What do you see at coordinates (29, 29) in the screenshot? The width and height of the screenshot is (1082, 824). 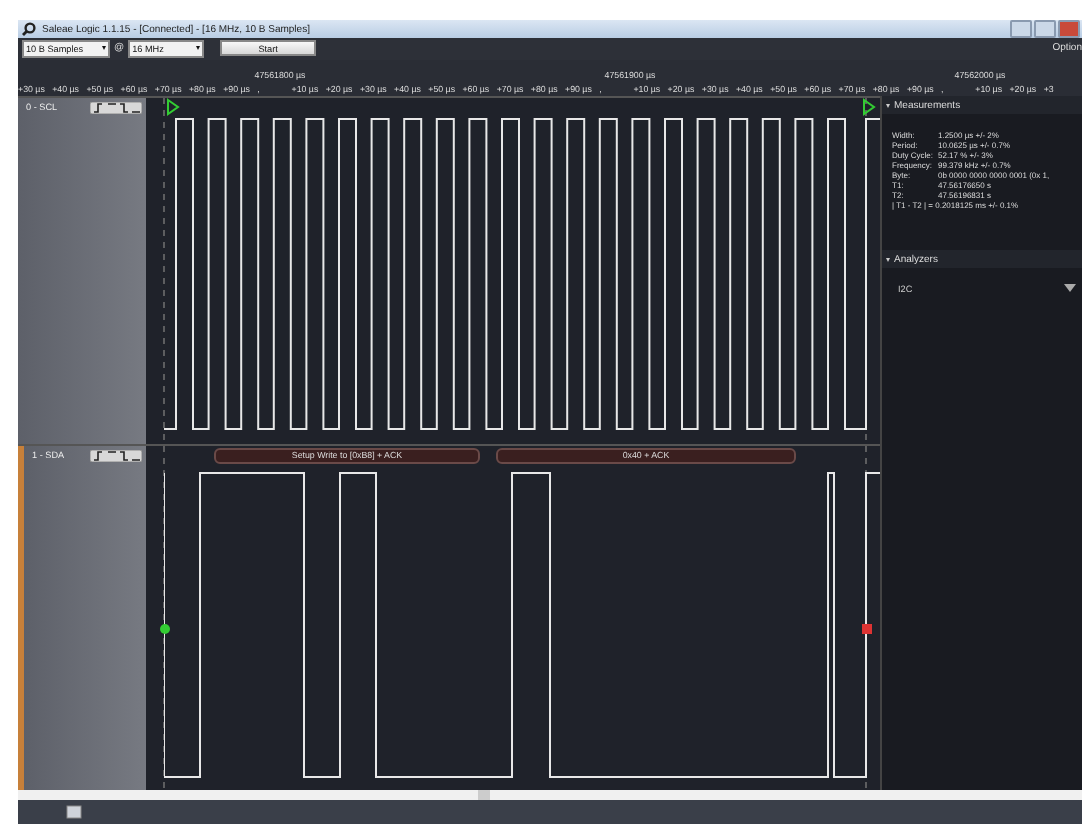 I see `magnifier-icon` at bounding box center [29, 29].